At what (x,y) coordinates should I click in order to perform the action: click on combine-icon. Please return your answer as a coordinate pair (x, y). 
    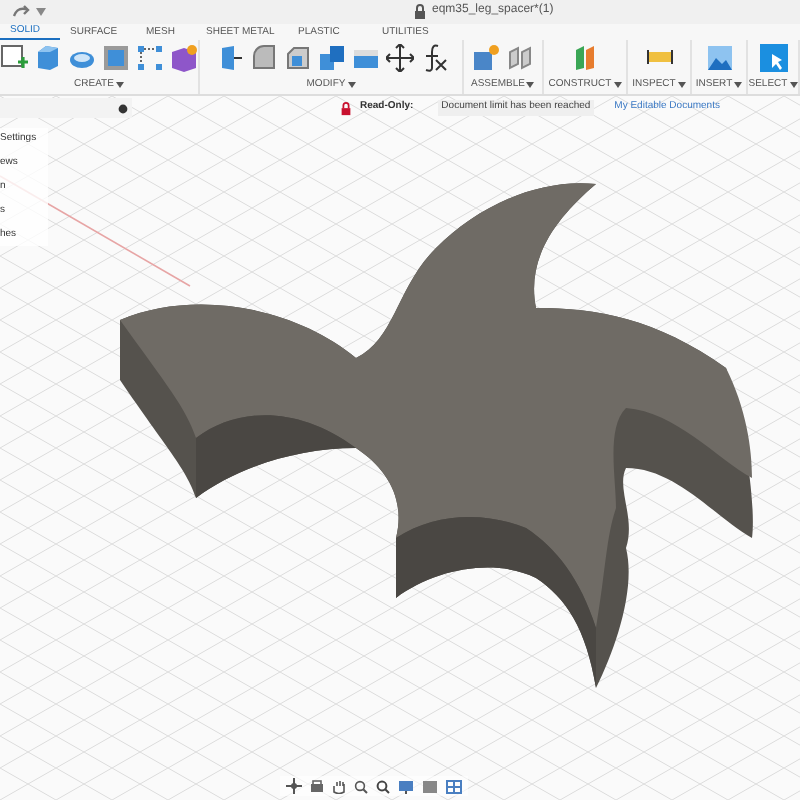
    Looking at the image, I should click on (331, 58).